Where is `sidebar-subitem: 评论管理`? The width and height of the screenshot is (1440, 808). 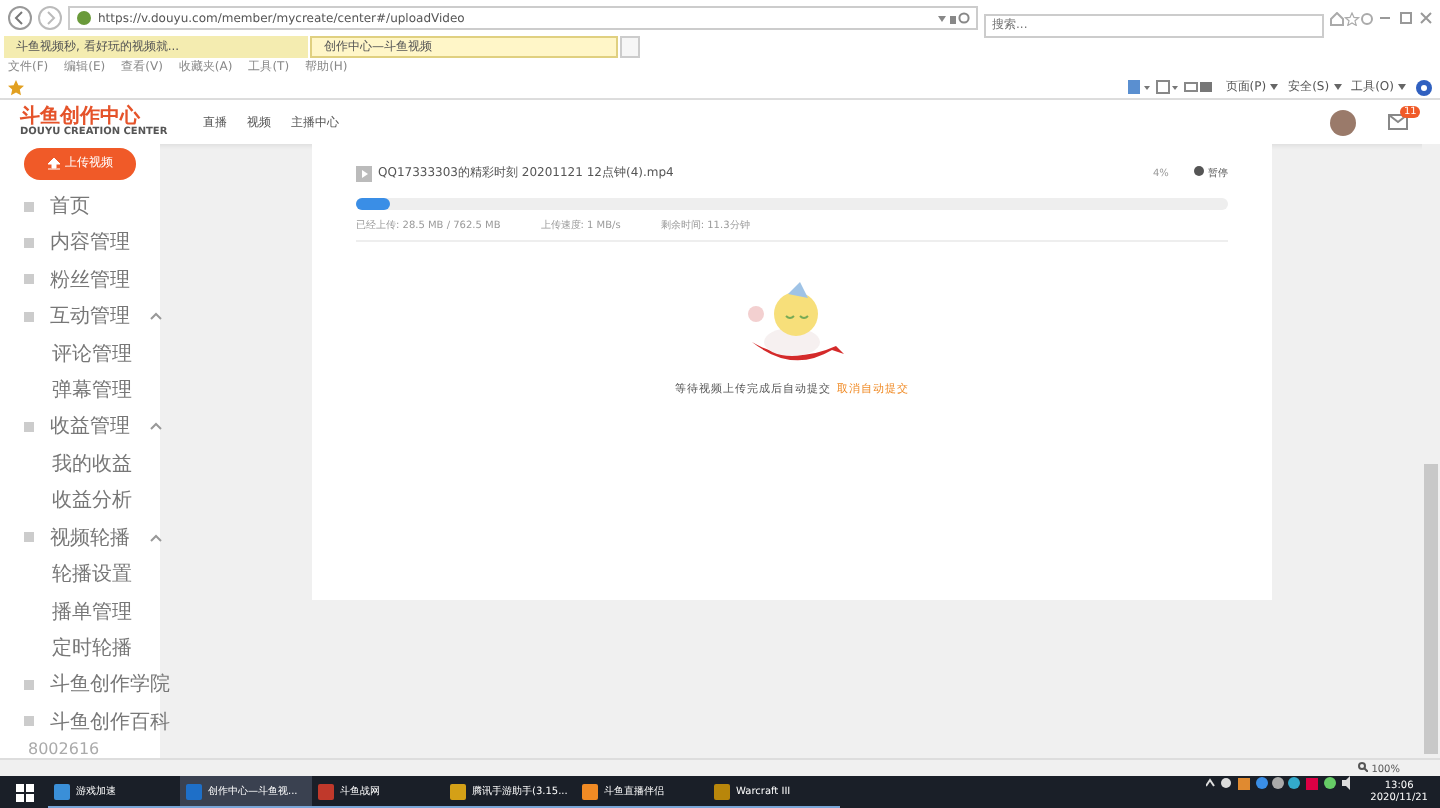 sidebar-subitem: 评论管理 is located at coordinates (92, 353).